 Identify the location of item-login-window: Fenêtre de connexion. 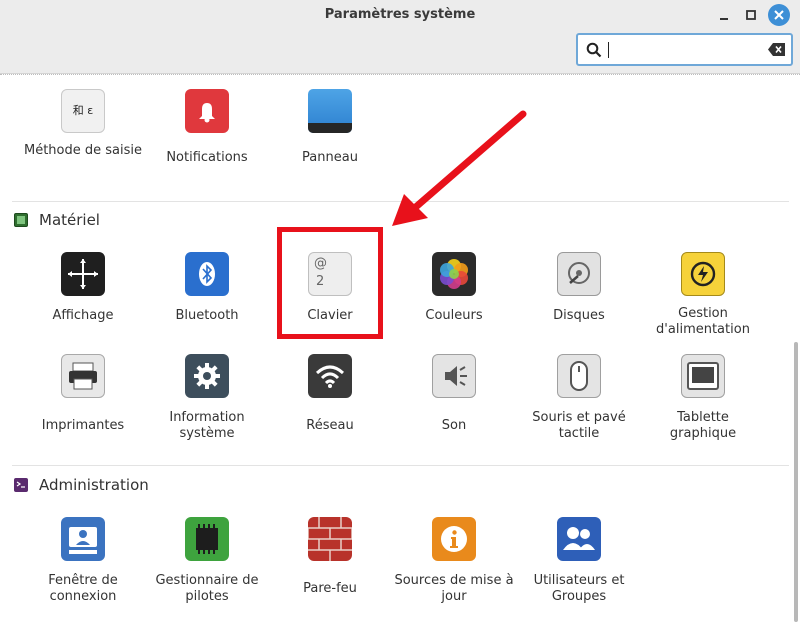
(83, 561).